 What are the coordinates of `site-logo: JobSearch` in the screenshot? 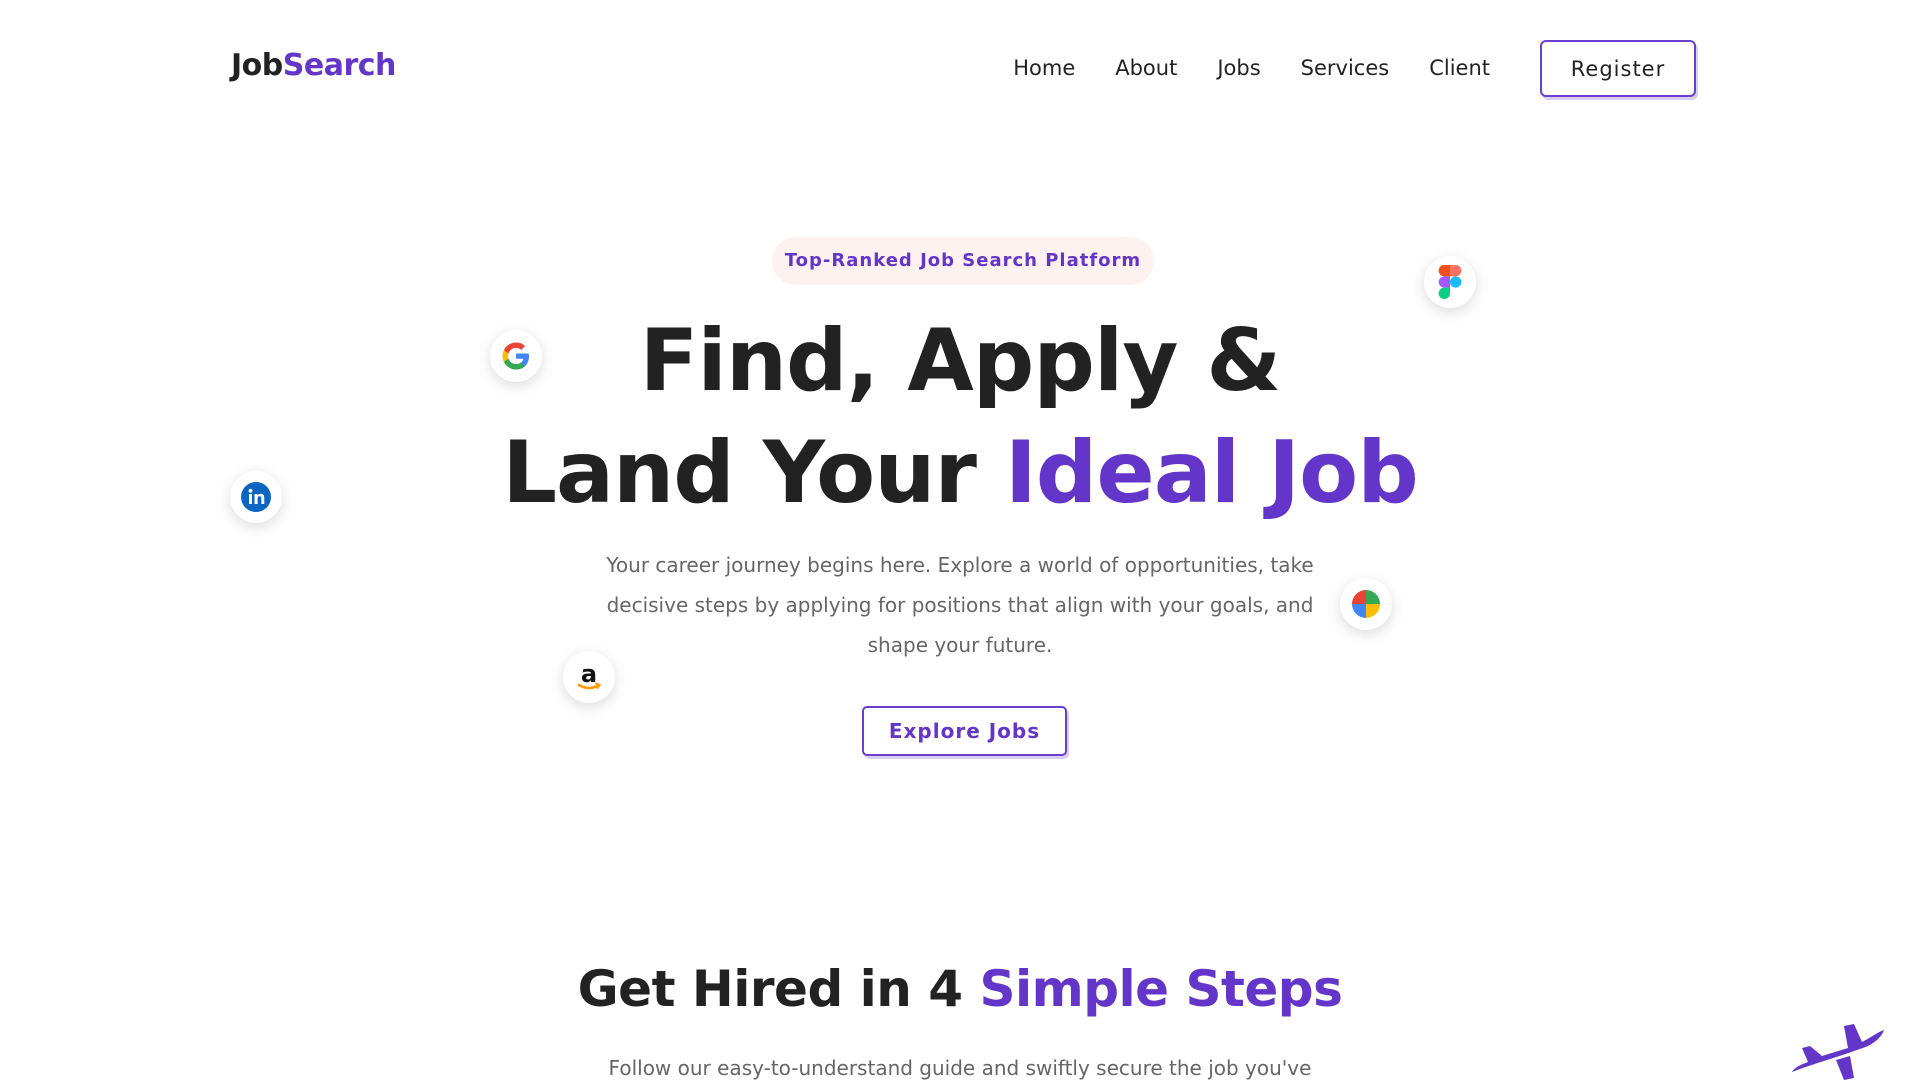 It's located at (313, 65).